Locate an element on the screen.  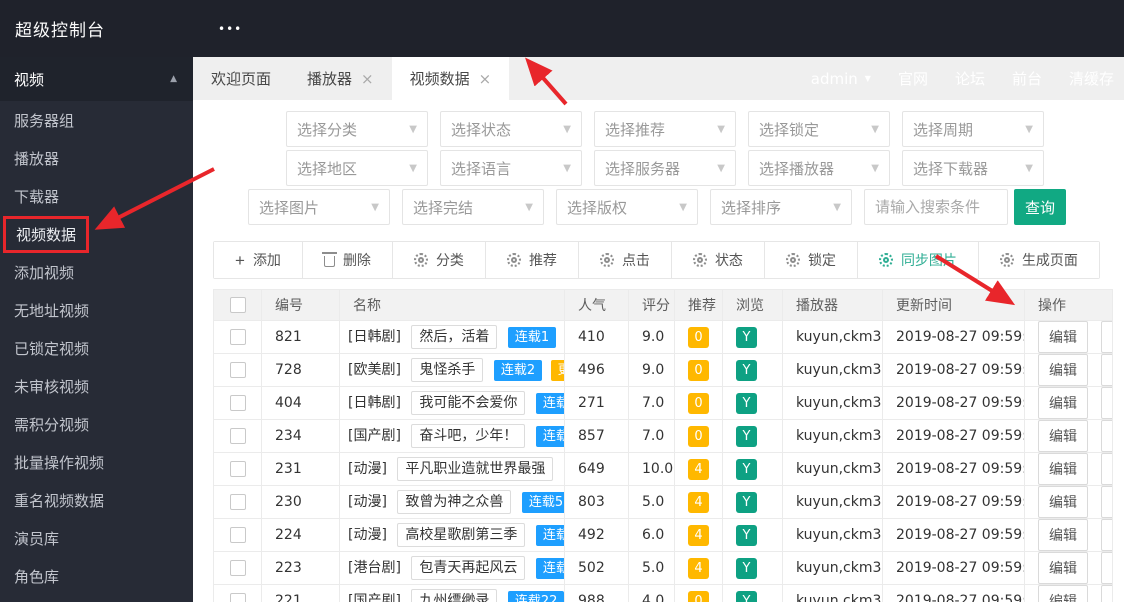
category-label: [日韩剧] is located at coordinates (374, 403).